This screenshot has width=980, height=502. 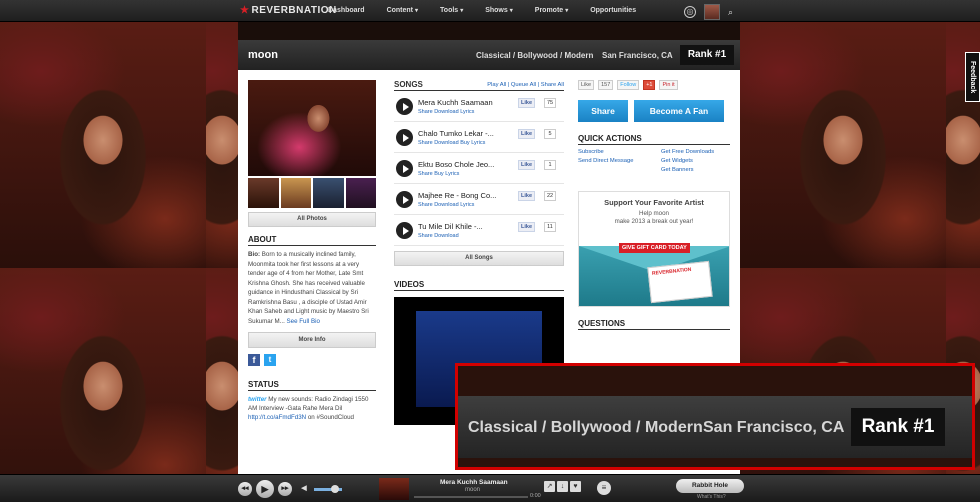 What do you see at coordinates (303, 321) in the screenshot?
I see `see-full-bio-link: See Full Bio` at bounding box center [303, 321].